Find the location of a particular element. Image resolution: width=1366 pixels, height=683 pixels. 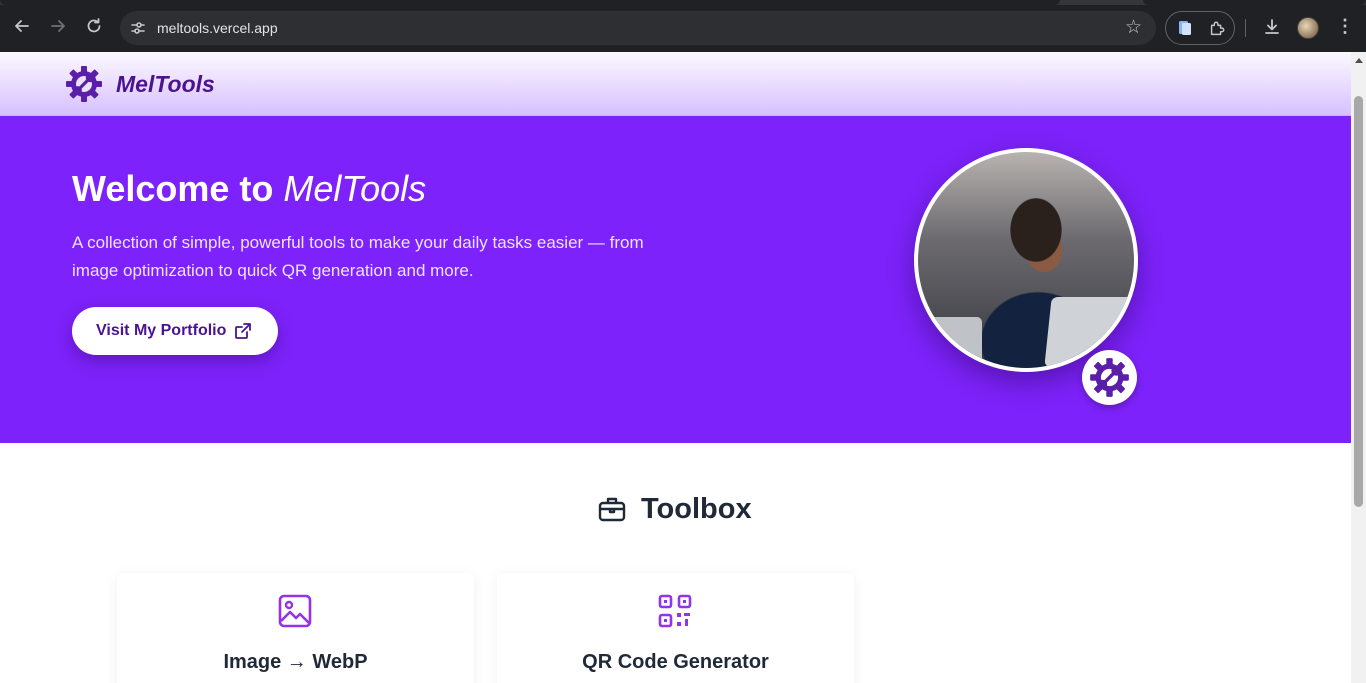

tool-card-qr-code: QR Code Generator is located at coordinates (675, 628).